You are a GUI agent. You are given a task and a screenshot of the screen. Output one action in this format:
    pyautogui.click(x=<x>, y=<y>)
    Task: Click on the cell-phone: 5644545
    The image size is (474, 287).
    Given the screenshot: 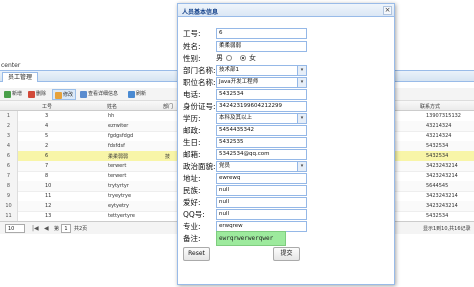 What is the action you would take?
    pyautogui.click(x=437, y=186)
    